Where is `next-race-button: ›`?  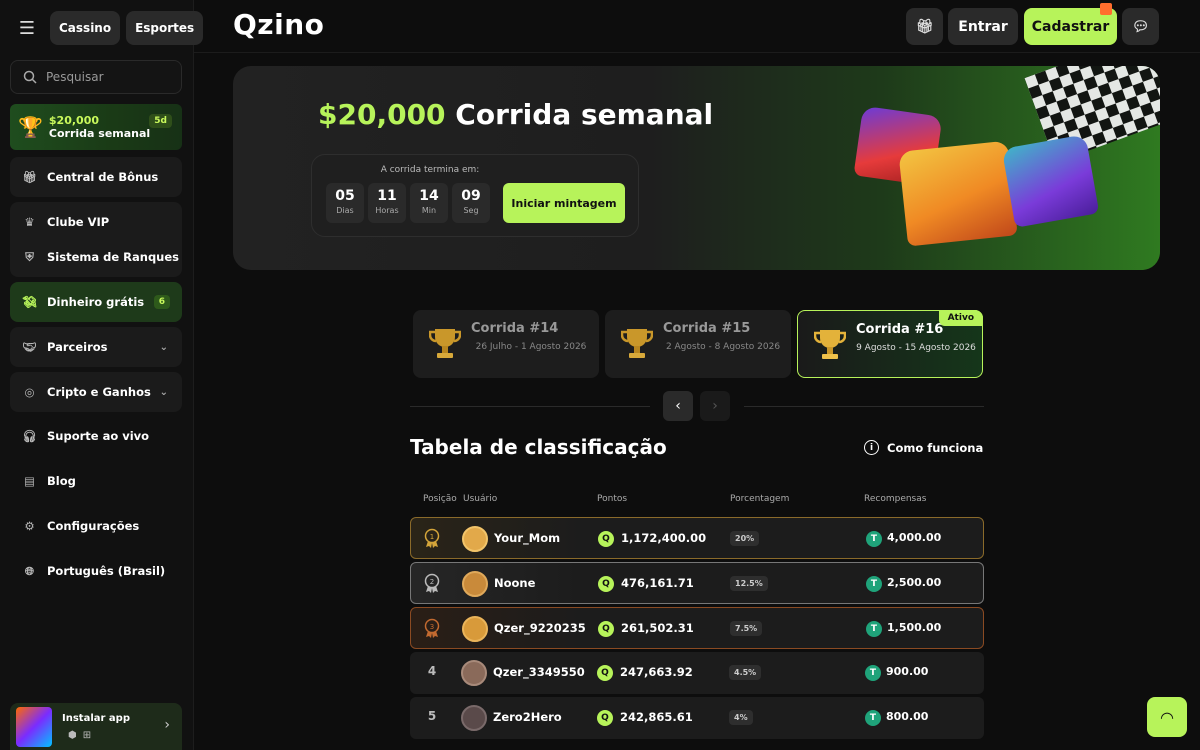
next-race-button: › is located at coordinates (715, 406).